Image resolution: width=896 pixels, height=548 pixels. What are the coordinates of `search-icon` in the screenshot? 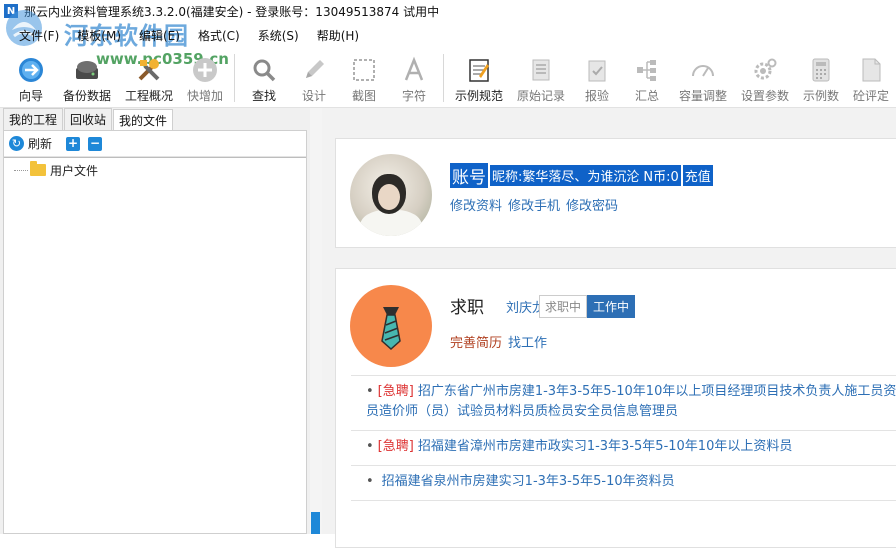 It's located at (264, 70).